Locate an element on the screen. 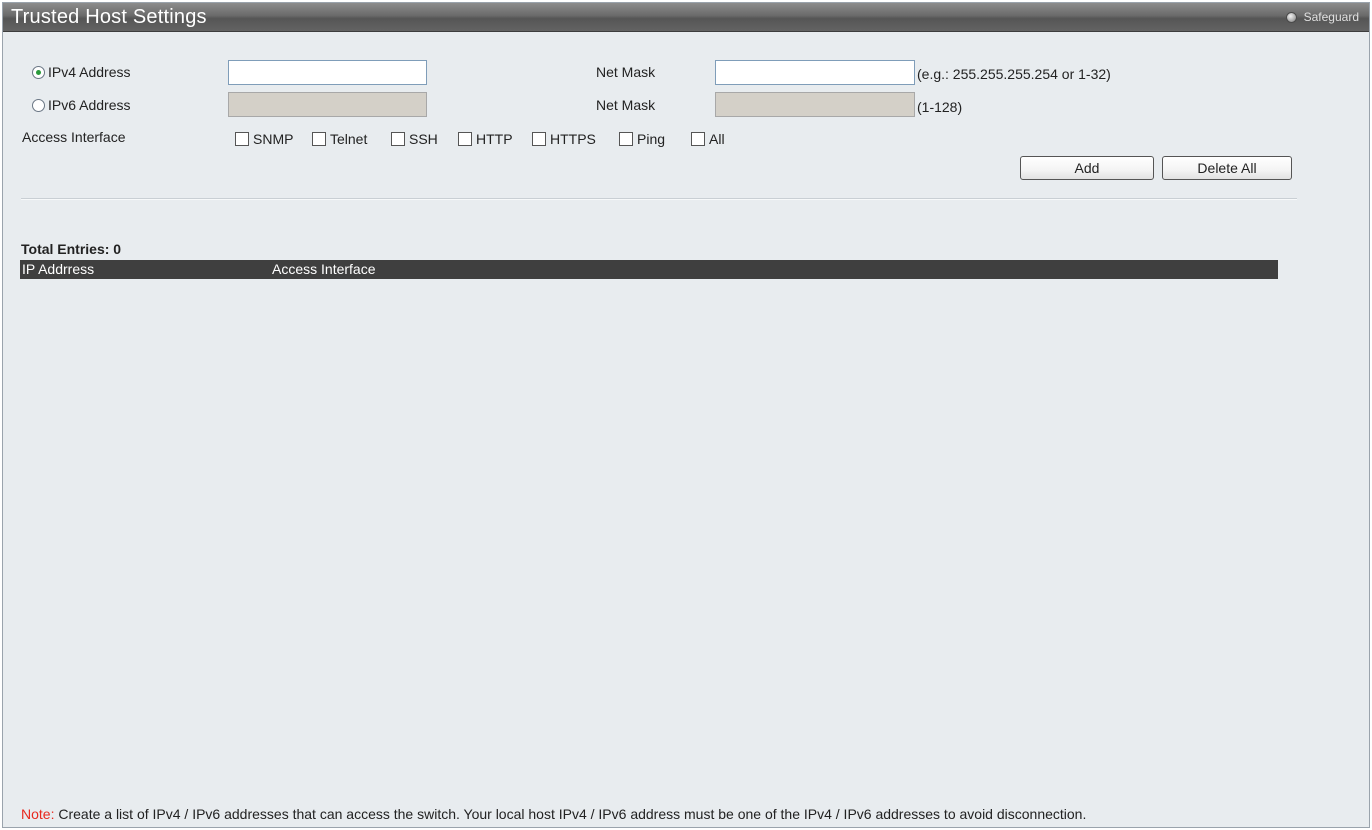 The width and height of the screenshot is (1372, 830). https-checkbox is located at coordinates (539, 139).